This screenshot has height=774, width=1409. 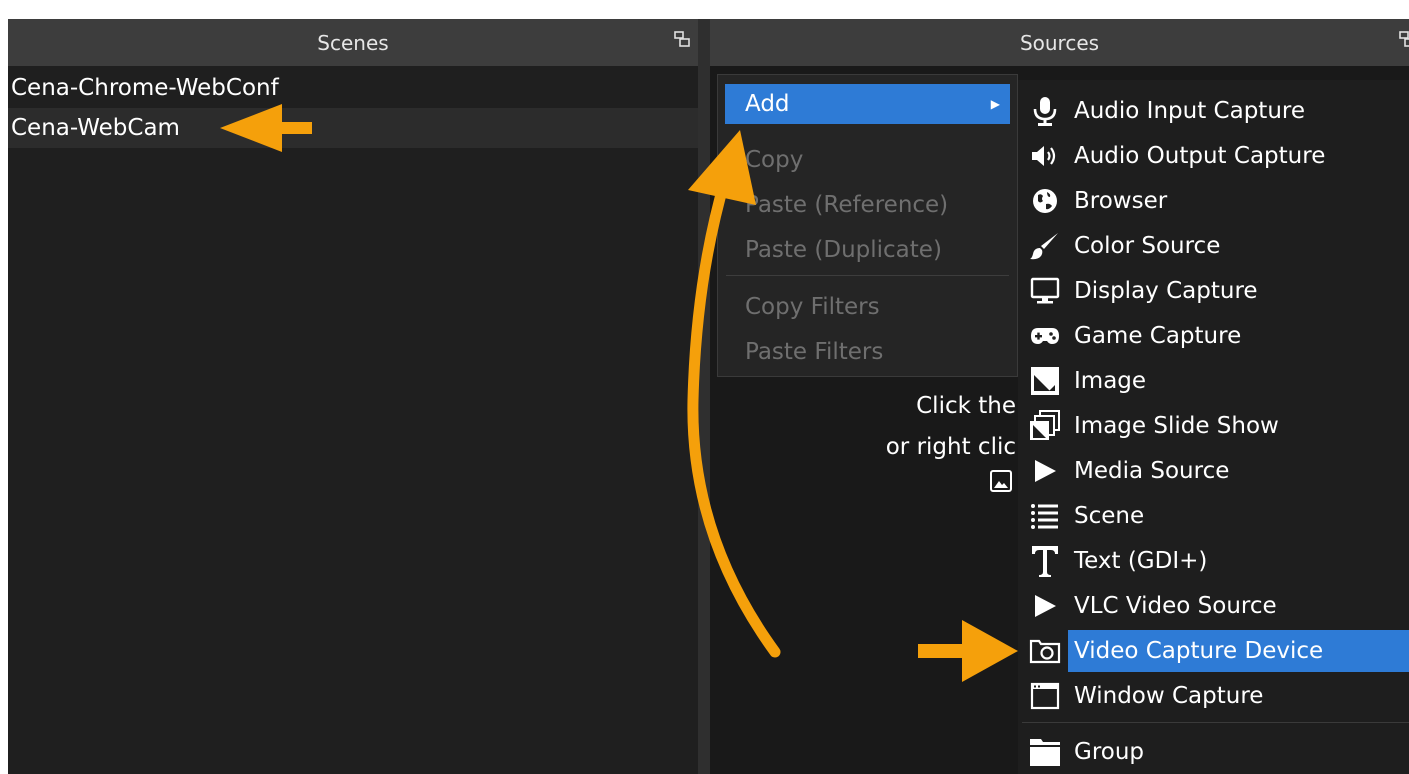 I want to click on menu-item-paste-duplicate: Paste (Duplicate), so click(x=867, y=250).